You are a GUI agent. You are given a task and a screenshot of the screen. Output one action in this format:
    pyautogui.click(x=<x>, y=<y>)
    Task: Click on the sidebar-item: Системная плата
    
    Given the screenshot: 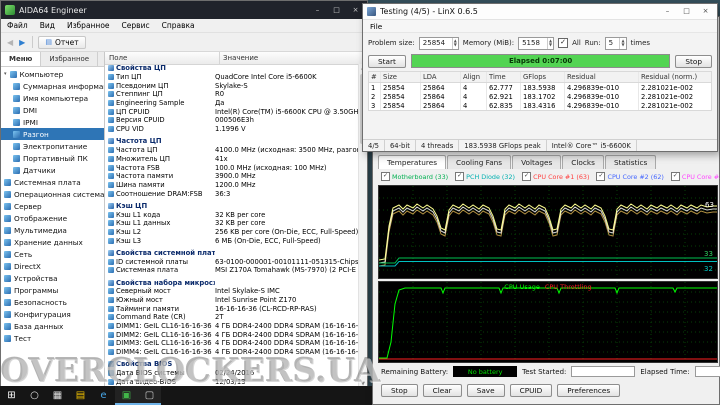 What is the action you would take?
    pyautogui.click(x=52, y=182)
    